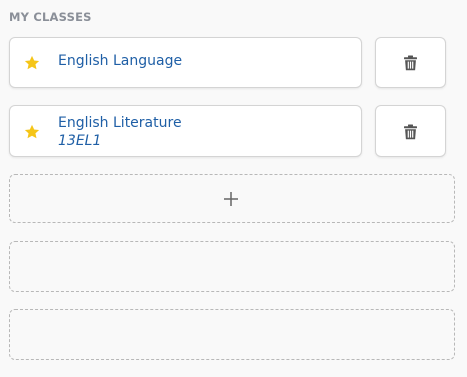 The width and height of the screenshot is (467, 377). I want to click on class-name: English Language, so click(120, 61).